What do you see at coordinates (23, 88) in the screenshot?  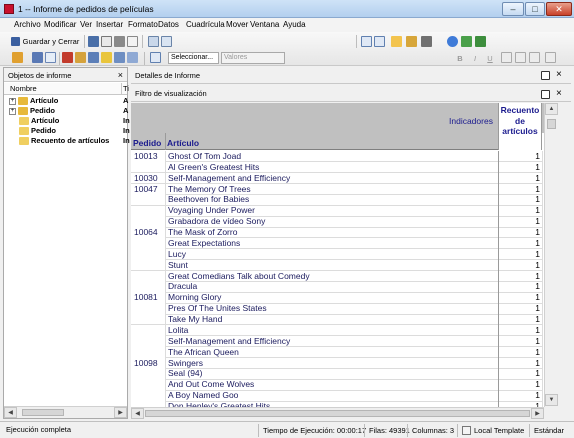 I see `name-column-header: Nombre` at bounding box center [23, 88].